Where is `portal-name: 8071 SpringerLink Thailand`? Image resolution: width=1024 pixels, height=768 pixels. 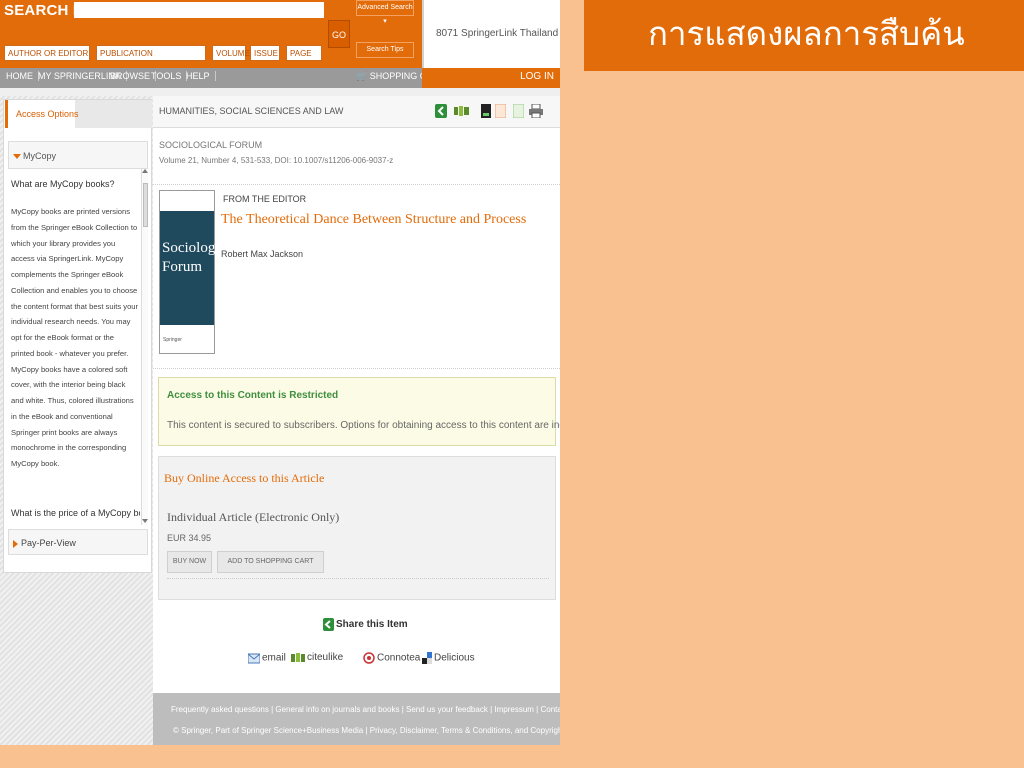
portal-name: 8071 SpringerLink Thailand is located at coordinates (497, 33).